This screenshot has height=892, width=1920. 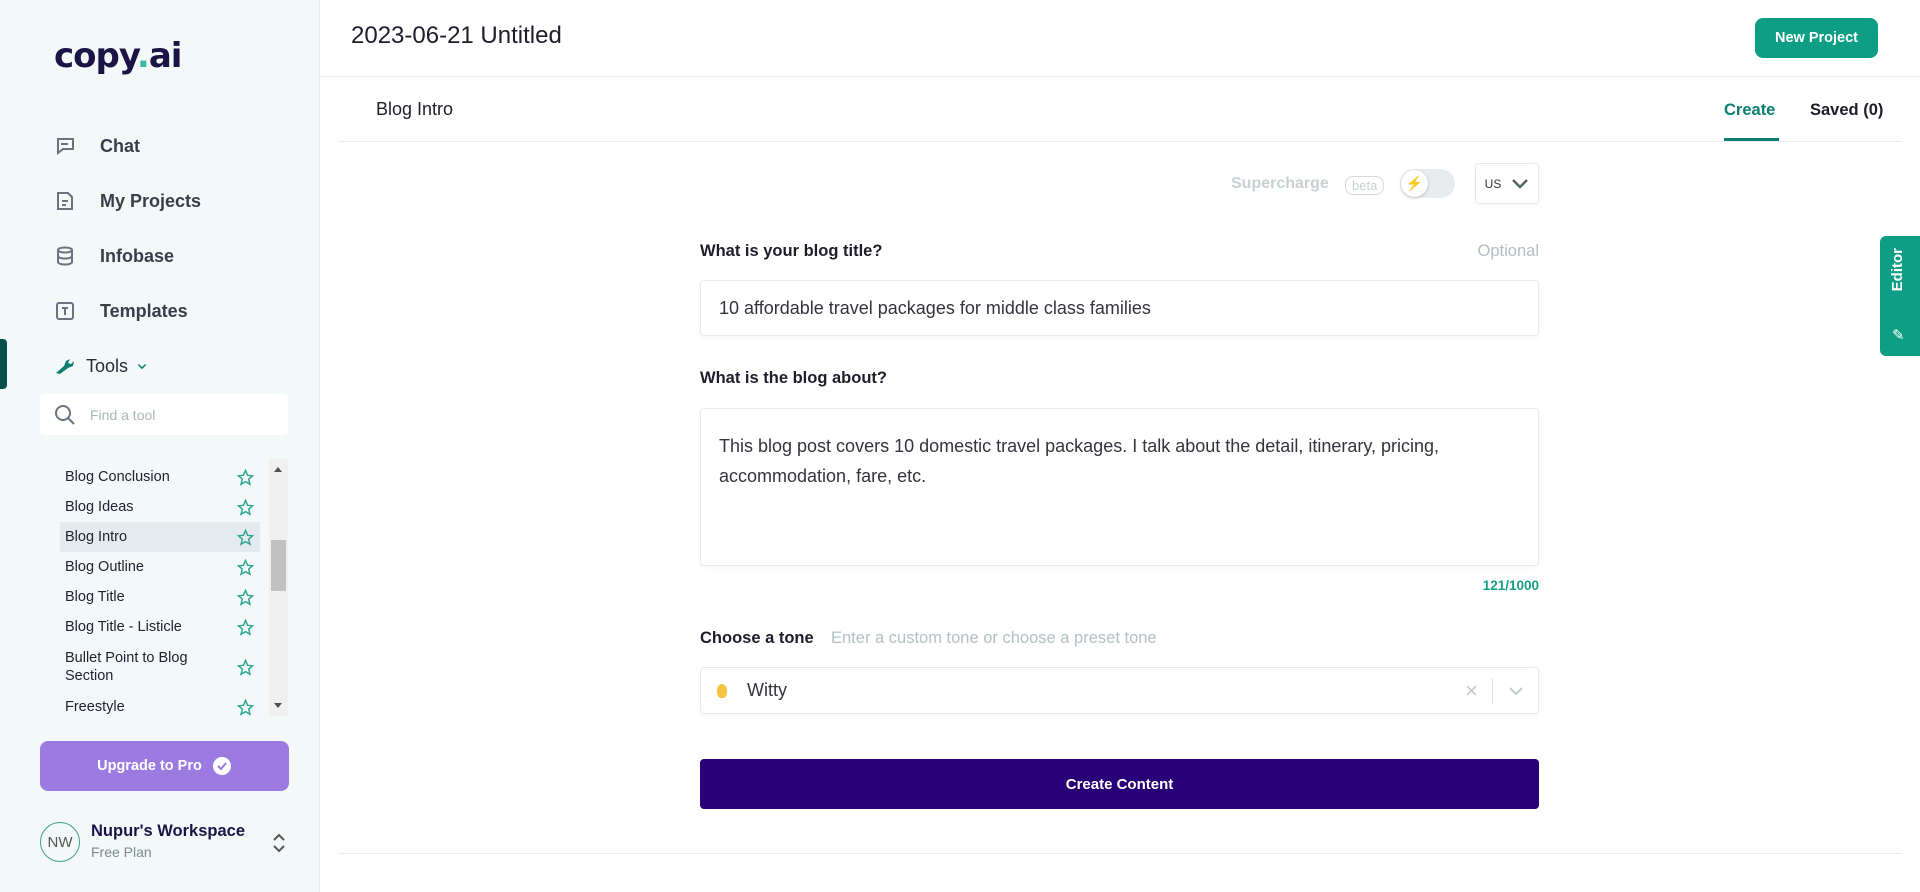 I want to click on language-value: US, so click(x=1493, y=183).